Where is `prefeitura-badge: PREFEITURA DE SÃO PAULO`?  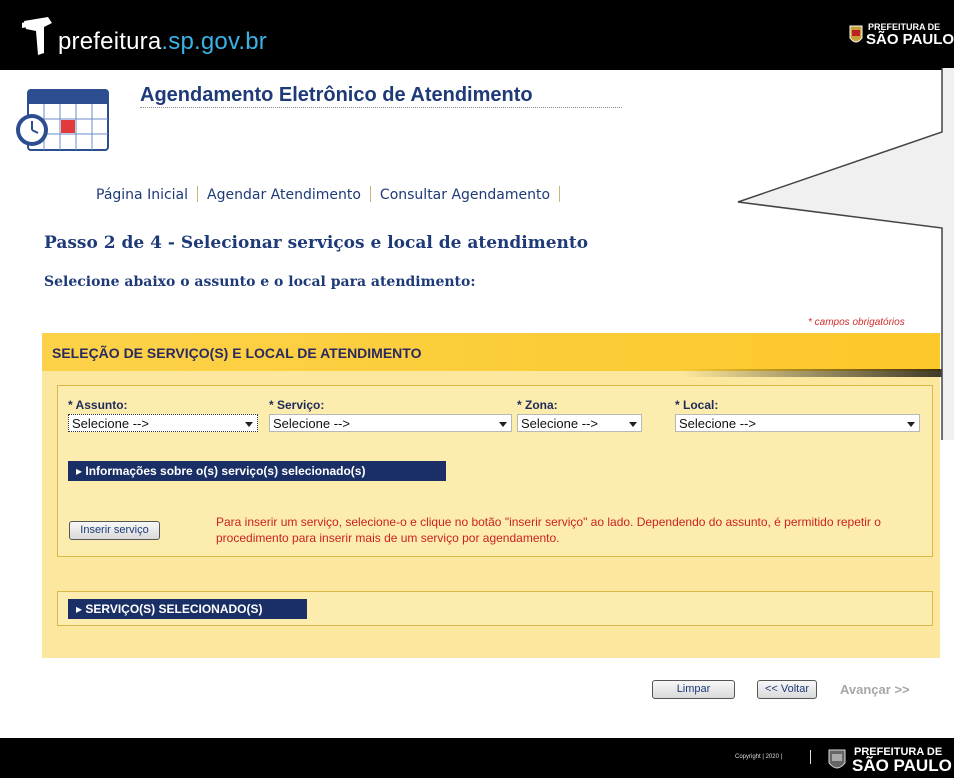
prefeitura-badge: PREFEITURA DE SÃO PAULO is located at coordinates (901, 37).